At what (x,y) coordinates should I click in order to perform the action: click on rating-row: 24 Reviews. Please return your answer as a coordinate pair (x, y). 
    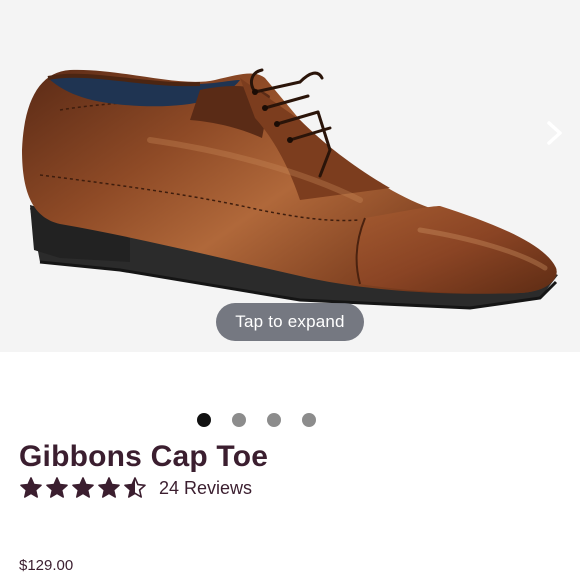
    Looking at the image, I should click on (135, 488).